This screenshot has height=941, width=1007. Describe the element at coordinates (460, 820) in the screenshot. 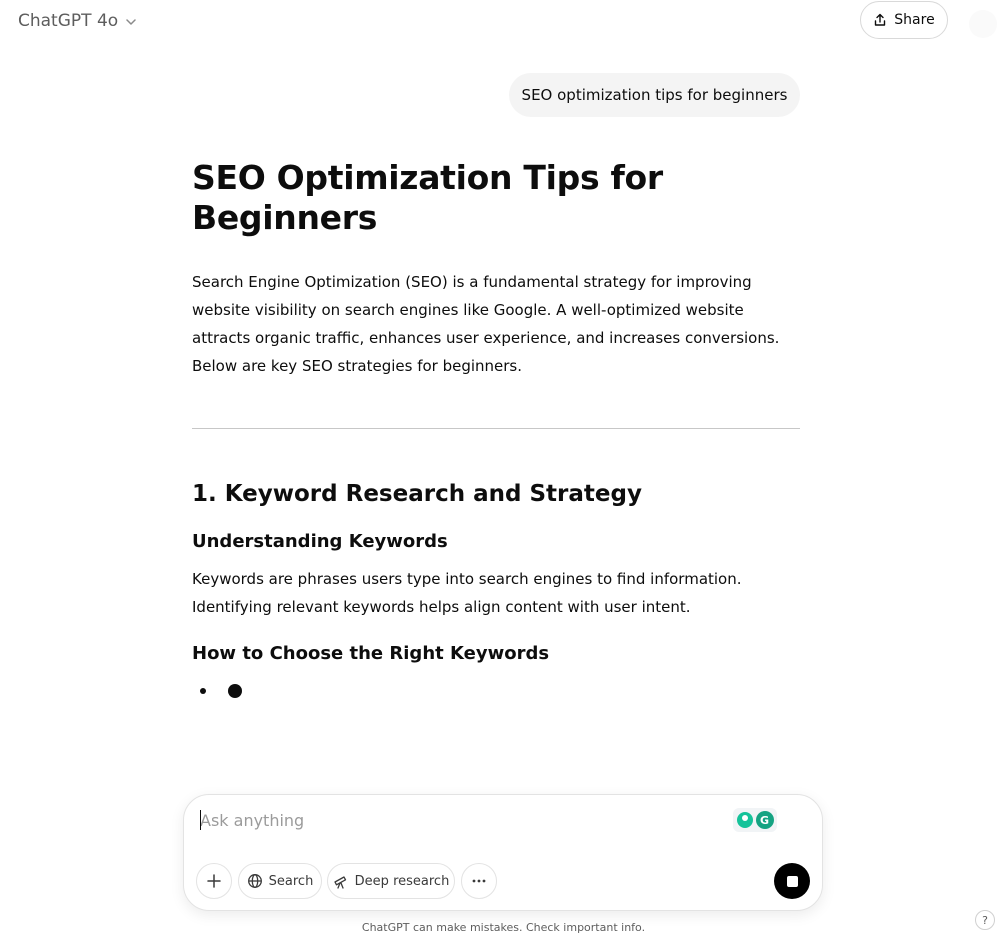

I see `prompt-input` at that location.